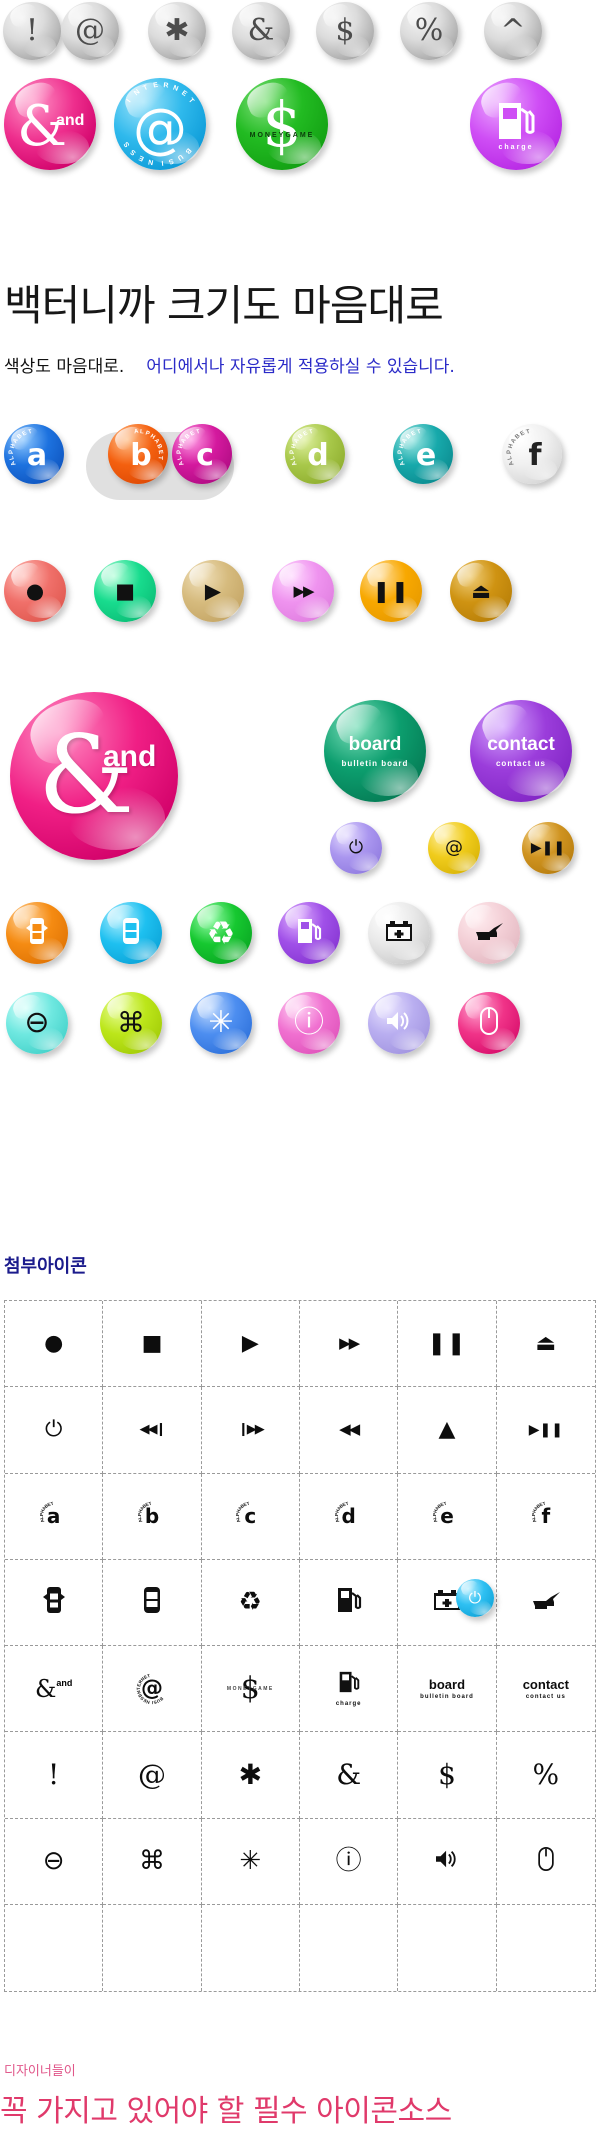 Image resolution: width=600 pixels, height=2142 pixels. What do you see at coordinates (475, 1598) in the screenshot?
I see `floating-power-button: ⏻` at bounding box center [475, 1598].